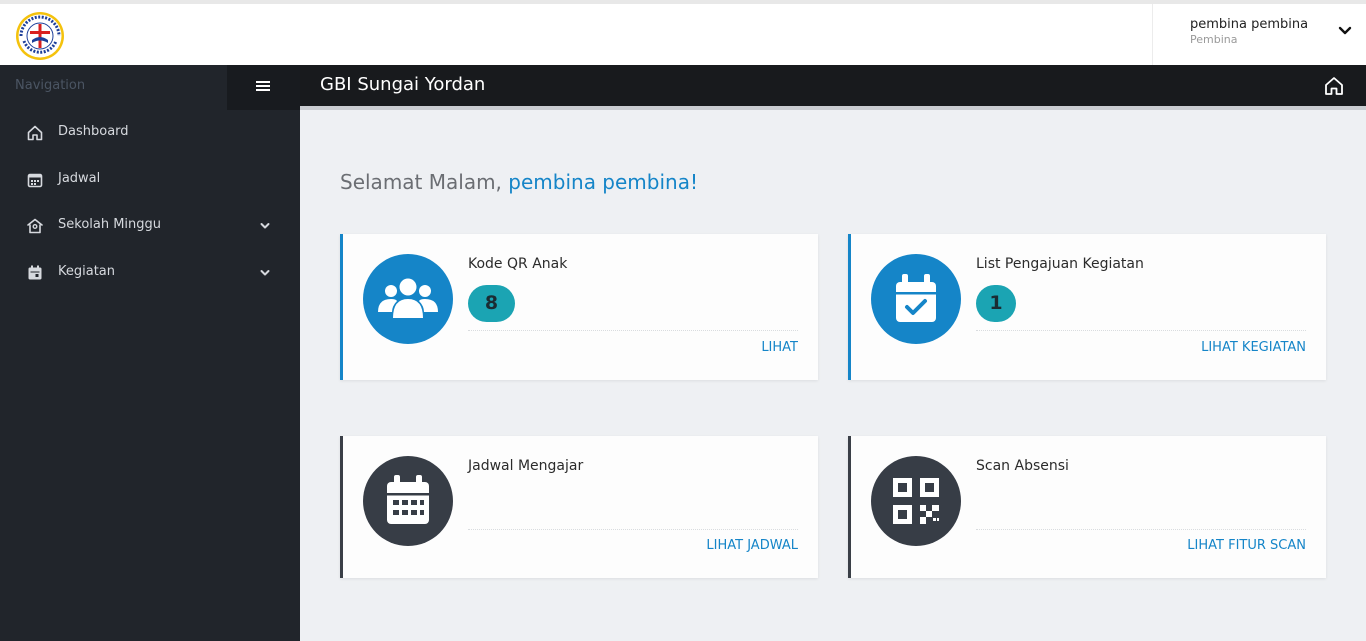  What do you see at coordinates (833, 87) in the screenshot?
I see `page-header: GBI Sungai Yordan` at bounding box center [833, 87].